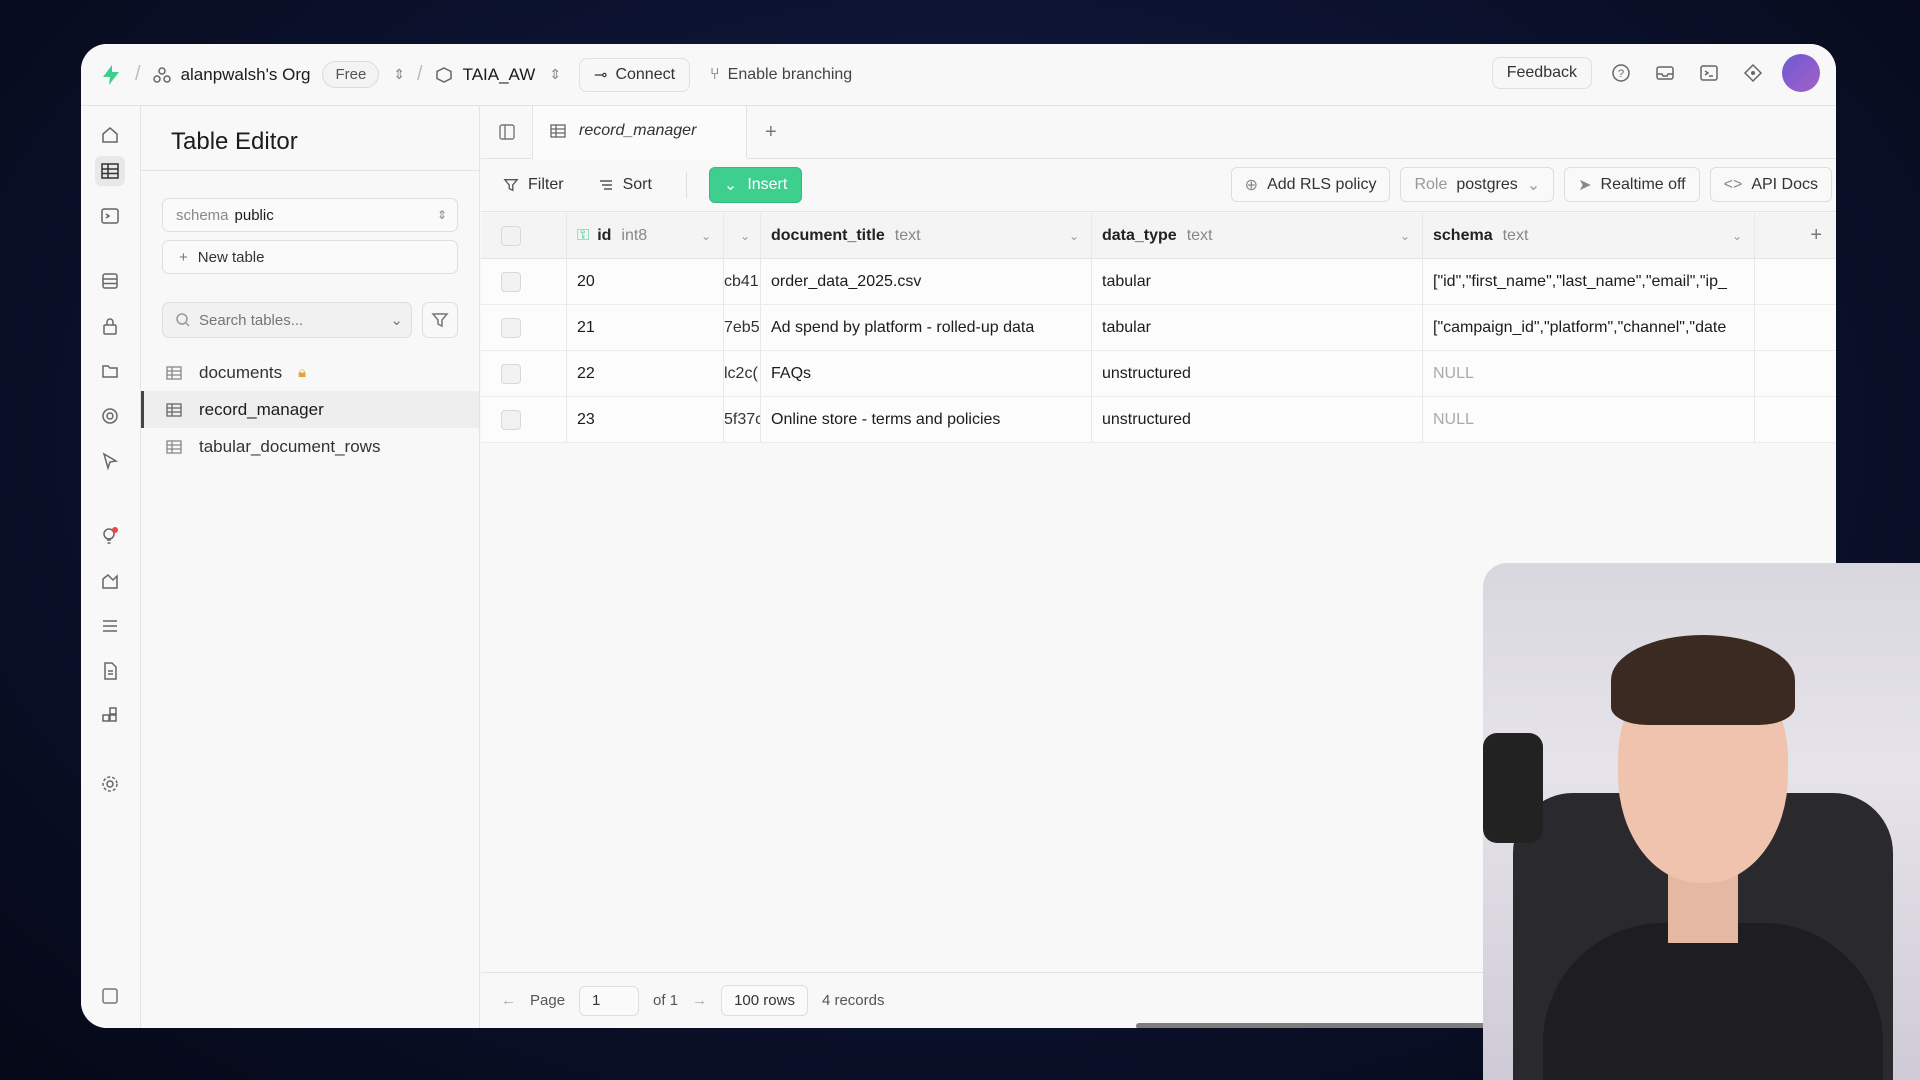  What do you see at coordinates (926, 419) in the screenshot?
I see `cell-document-title: Online store - terms and policies` at bounding box center [926, 419].